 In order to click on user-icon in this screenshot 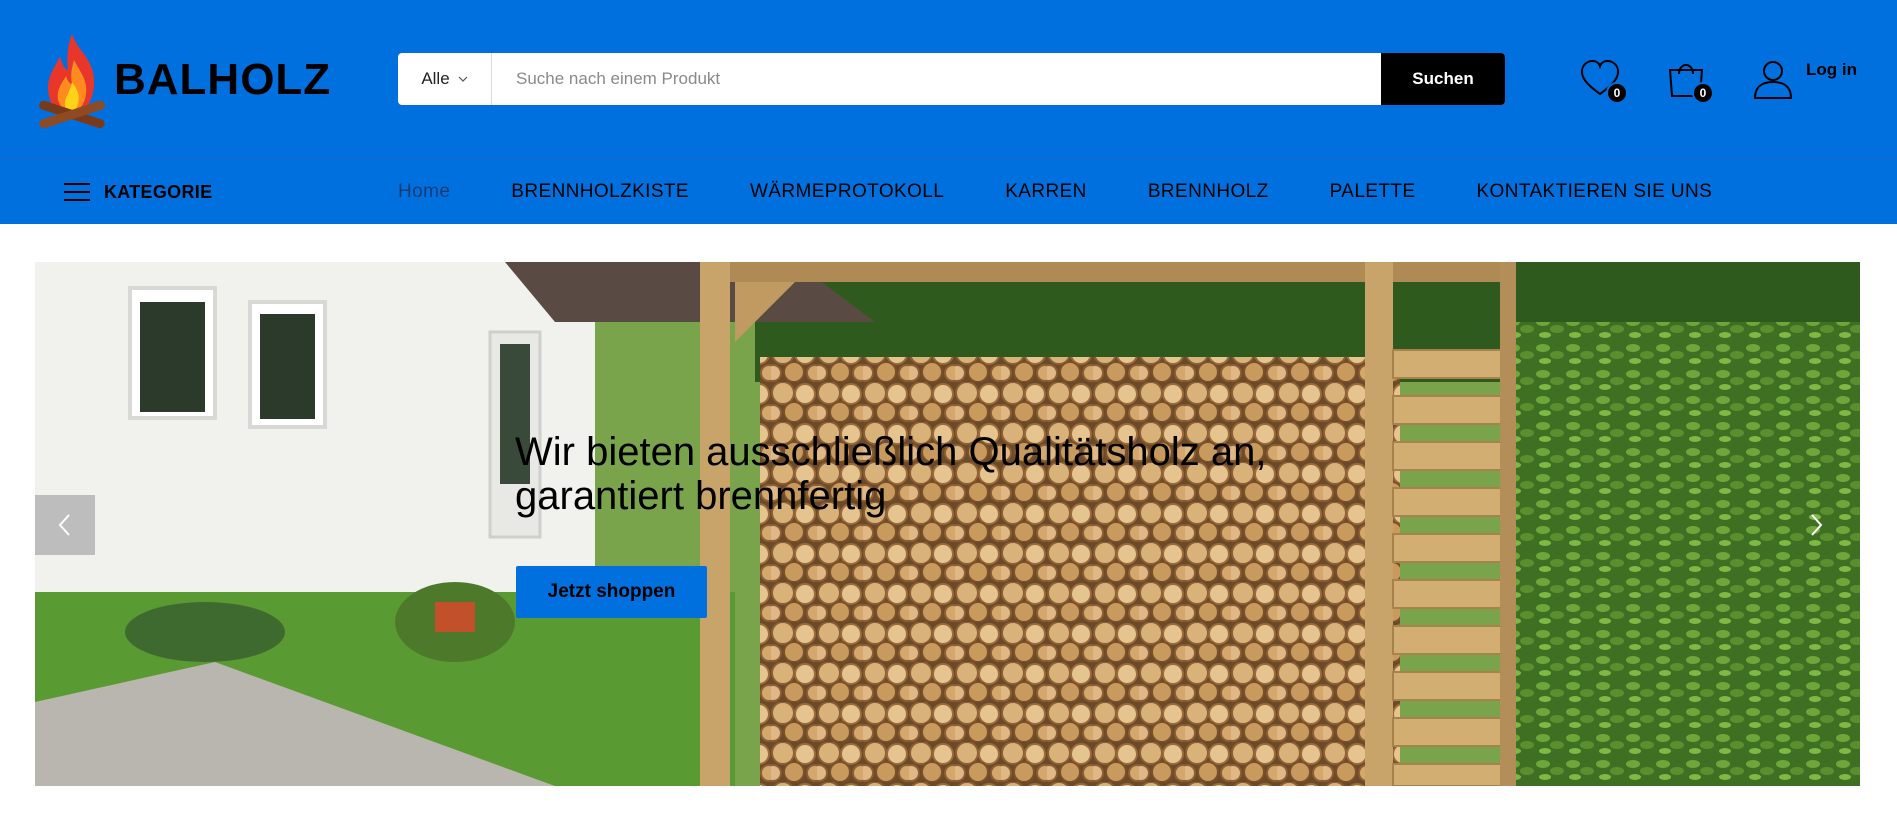, I will do `click(1773, 80)`.